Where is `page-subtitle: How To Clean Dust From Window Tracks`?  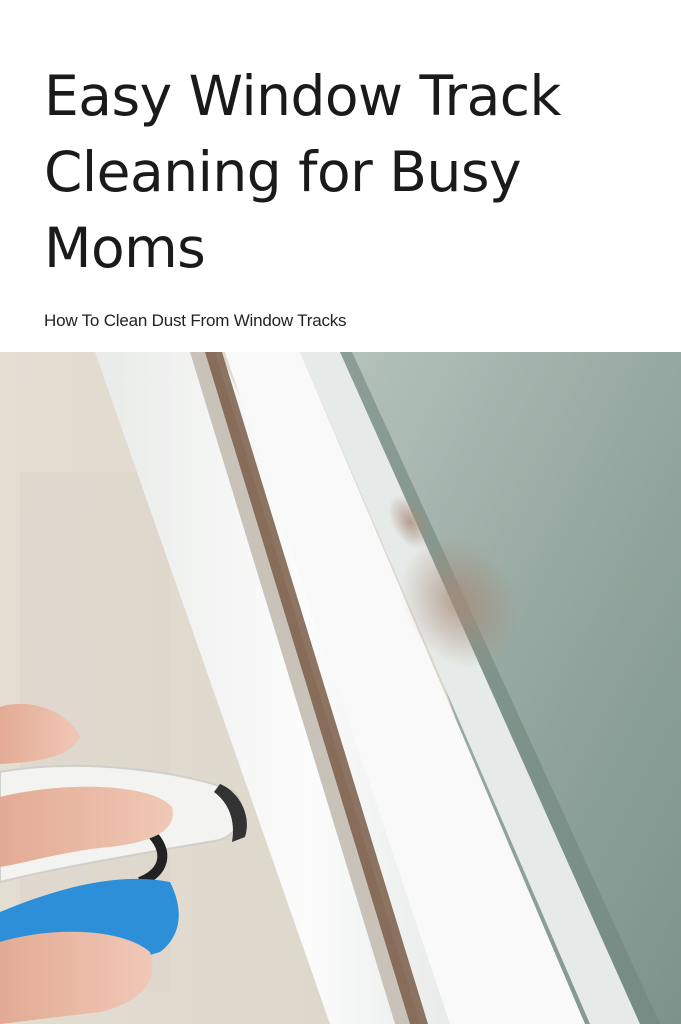
page-subtitle: How To Clean Dust From Window Tracks is located at coordinates (195, 320).